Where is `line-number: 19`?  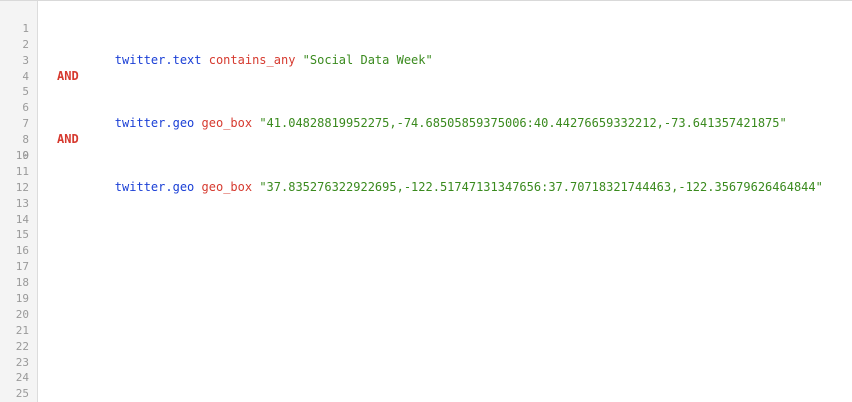 line-number: 19 is located at coordinates (22, 299).